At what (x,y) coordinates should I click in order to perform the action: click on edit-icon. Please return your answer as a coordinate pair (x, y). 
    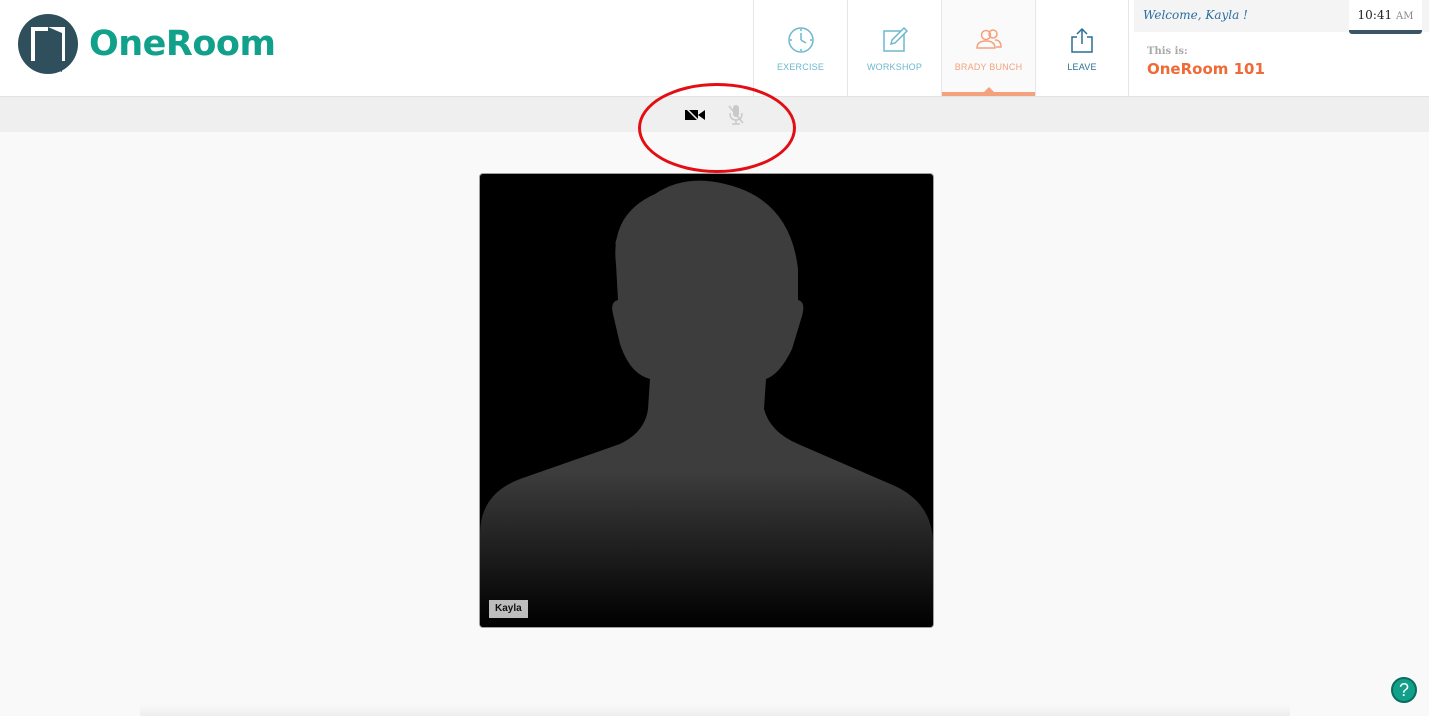
    Looking at the image, I should click on (895, 39).